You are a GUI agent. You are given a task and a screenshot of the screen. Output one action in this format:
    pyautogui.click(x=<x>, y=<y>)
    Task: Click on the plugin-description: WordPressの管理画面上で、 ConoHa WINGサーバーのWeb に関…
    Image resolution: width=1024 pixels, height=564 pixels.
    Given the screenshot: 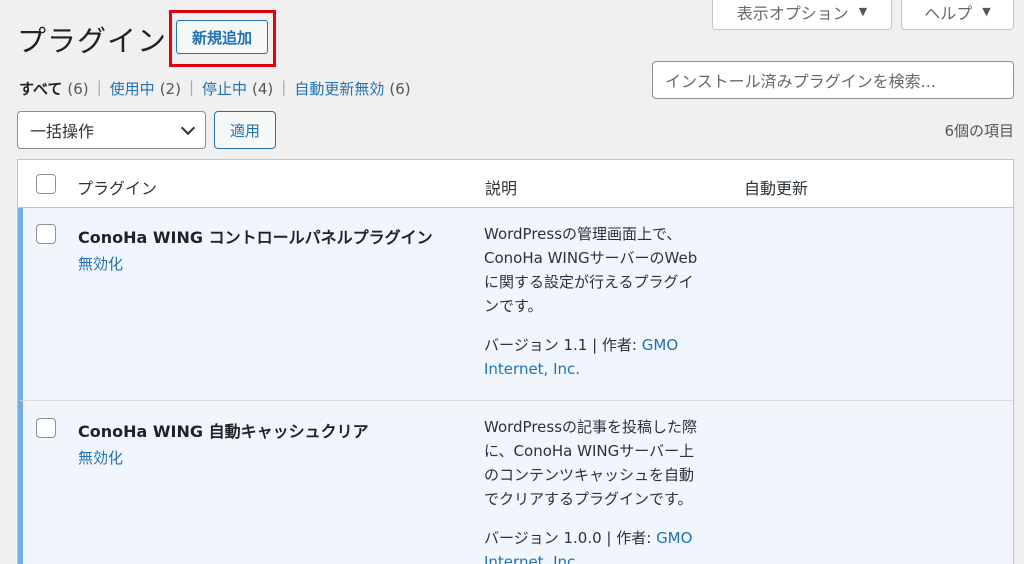 What is the action you would take?
    pyautogui.click(x=606, y=270)
    